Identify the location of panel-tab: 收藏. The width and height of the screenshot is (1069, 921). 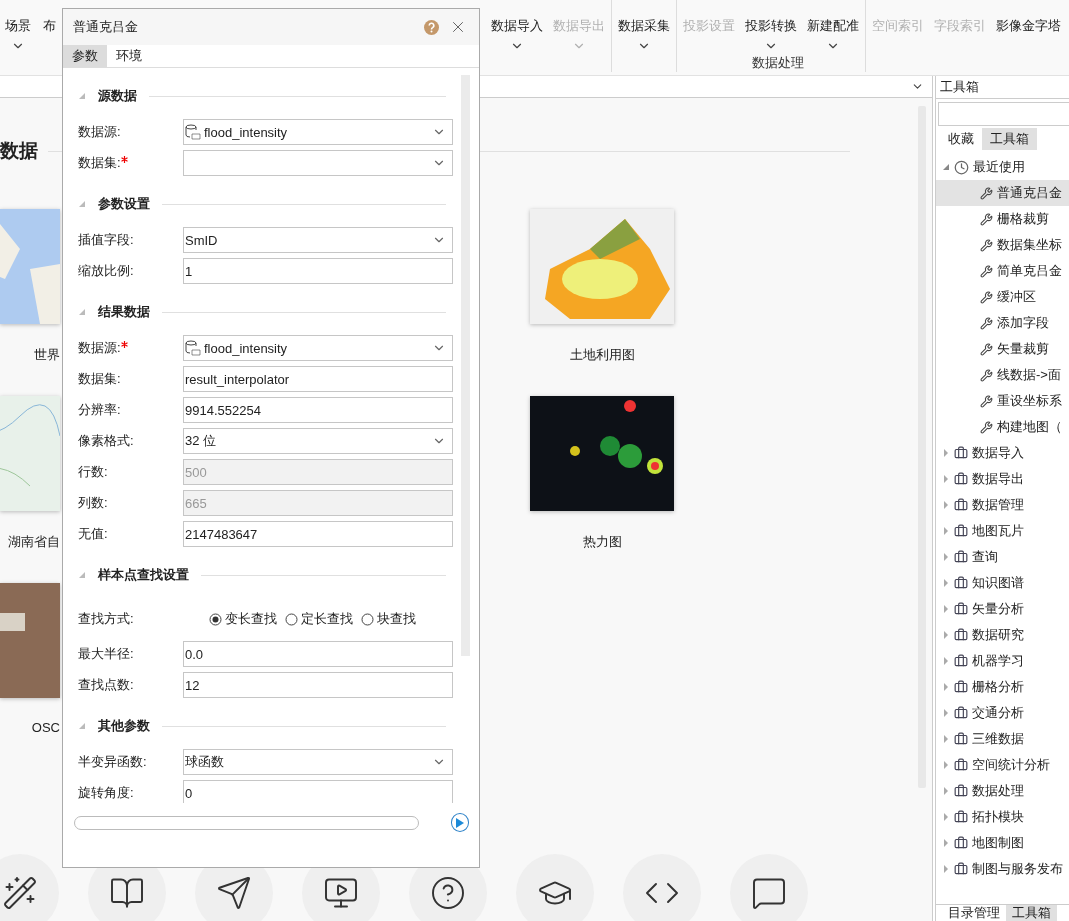
(961, 139).